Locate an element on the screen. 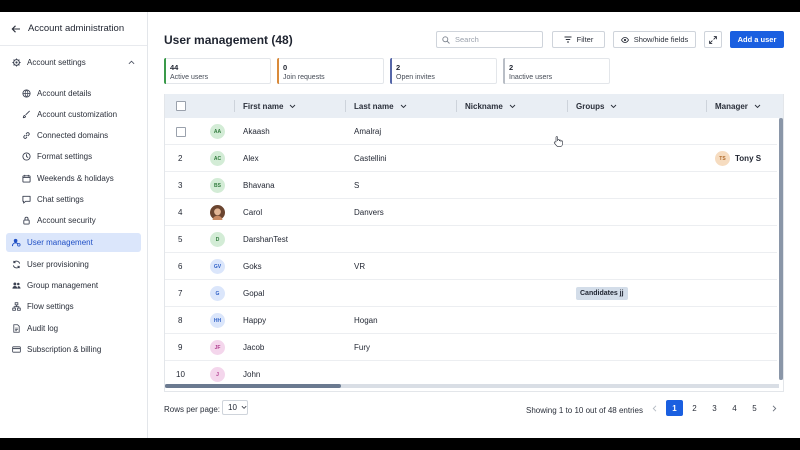  brush-icon is located at coordinates (26, 114).